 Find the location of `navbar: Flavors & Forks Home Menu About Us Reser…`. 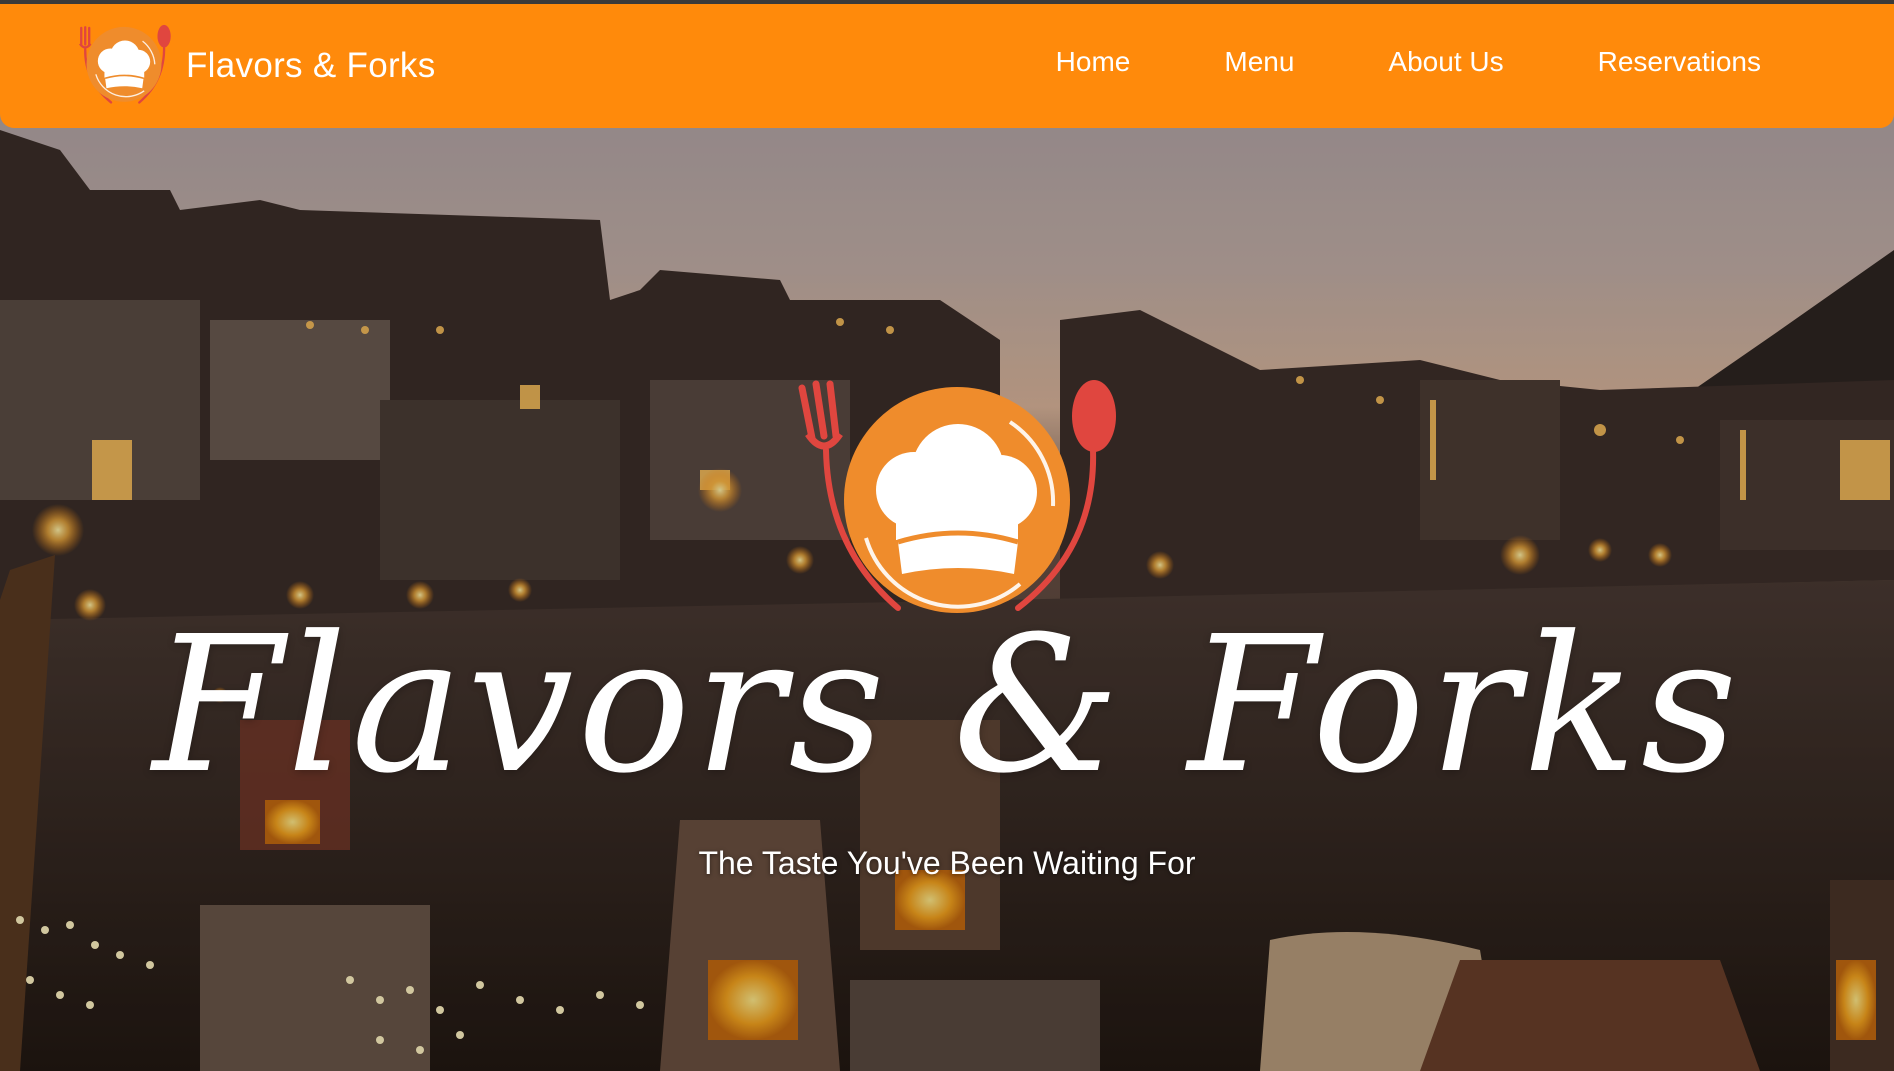

navbar: Flavors & Forks Home Menu About Us Reser… is located at coordinates (947, 66).